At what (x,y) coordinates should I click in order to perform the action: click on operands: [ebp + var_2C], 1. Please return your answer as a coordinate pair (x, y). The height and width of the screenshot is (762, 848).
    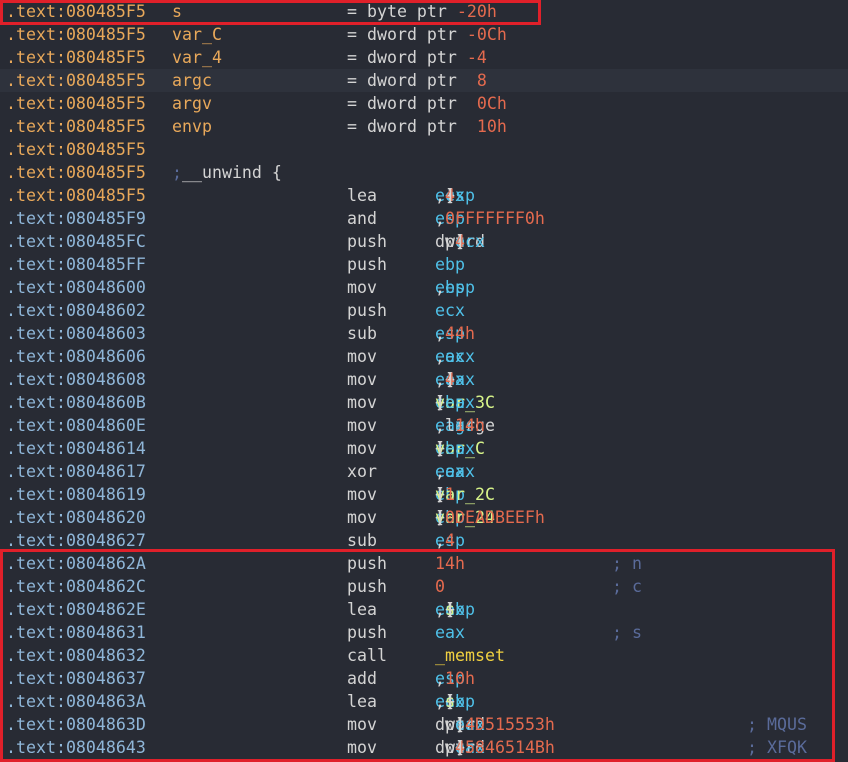
    Looking at the image, I should click on (465, 494).